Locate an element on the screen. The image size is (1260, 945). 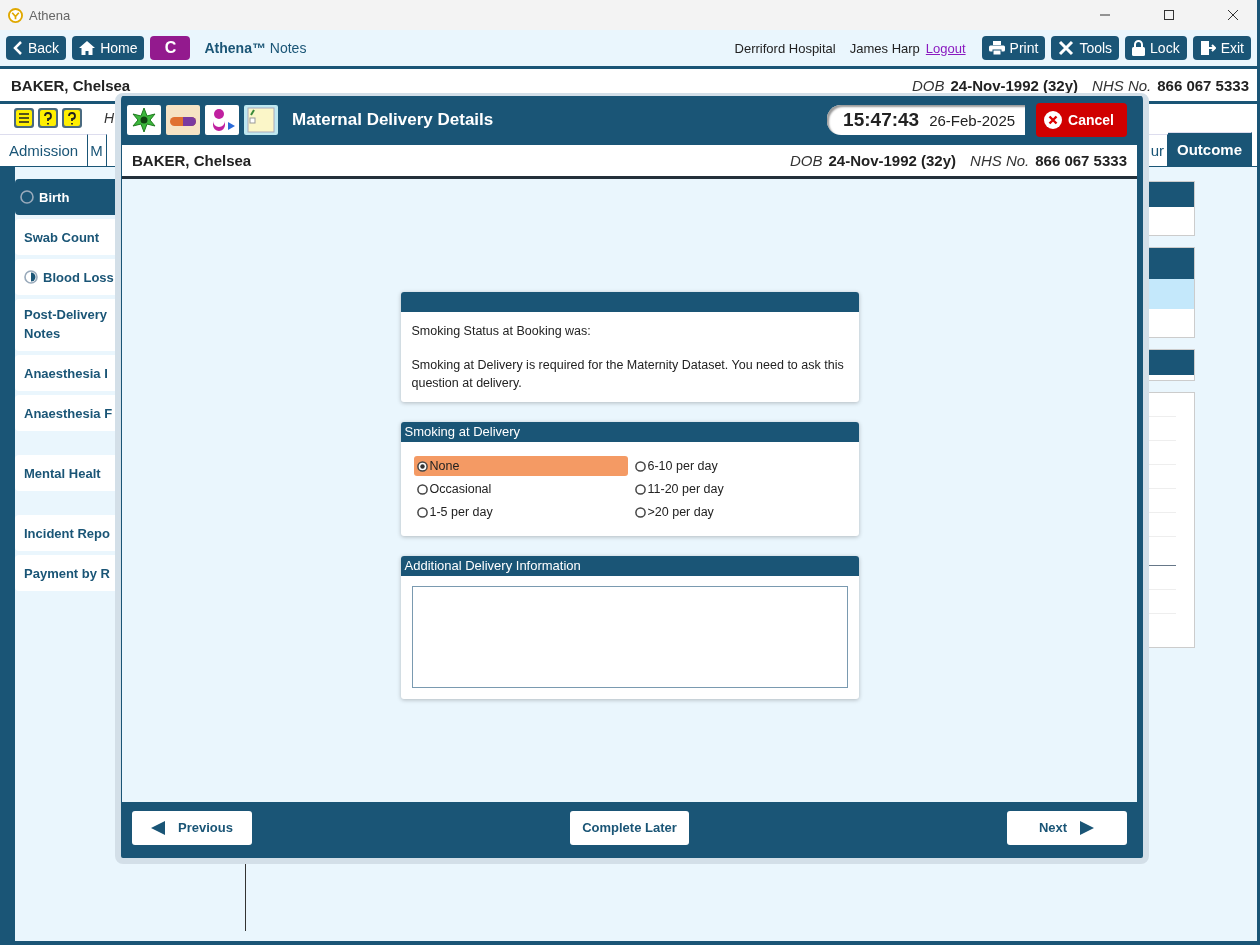
sidebar-item: Anaesthesia I is located at coordinates (65, 373).